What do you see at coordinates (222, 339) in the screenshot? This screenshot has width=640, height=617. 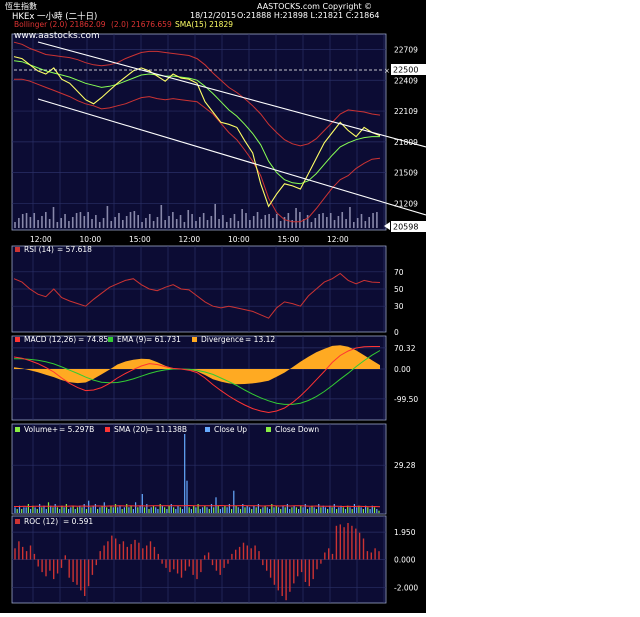 I see `divergence-label: Divergence` at bounding box center [222, 339].